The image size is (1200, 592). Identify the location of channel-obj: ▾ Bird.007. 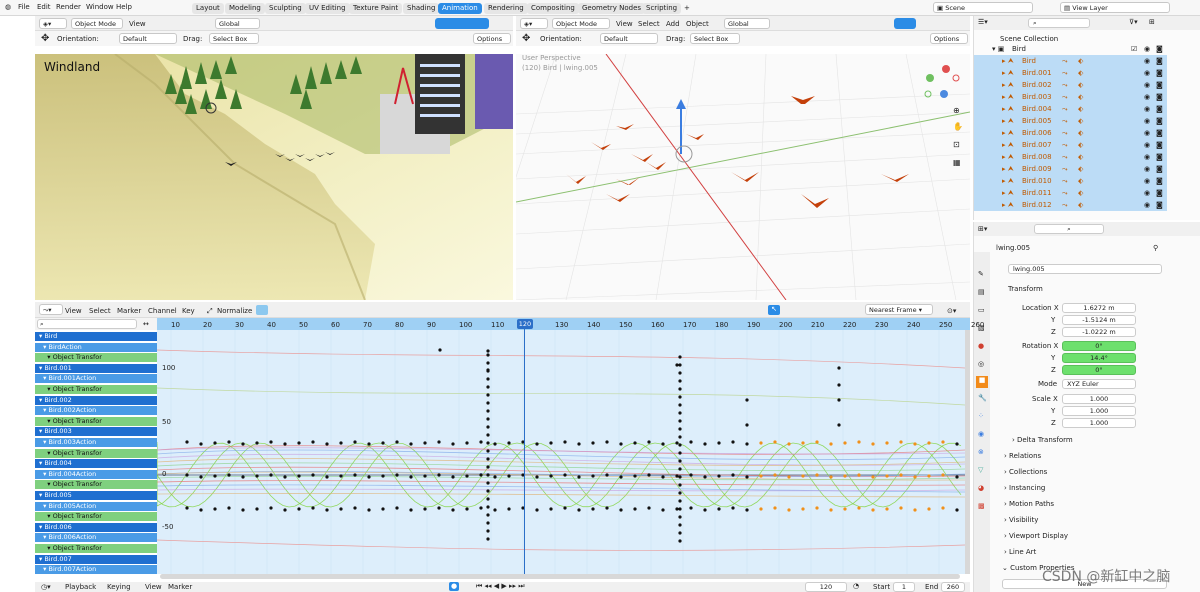
(96, 559).